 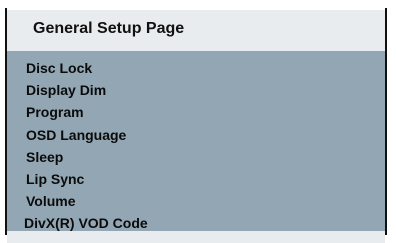 What do you see at coordinates (87, 112) in the screenshot?
I see `menu-item-program: Program` at bounding box center [87, 112].